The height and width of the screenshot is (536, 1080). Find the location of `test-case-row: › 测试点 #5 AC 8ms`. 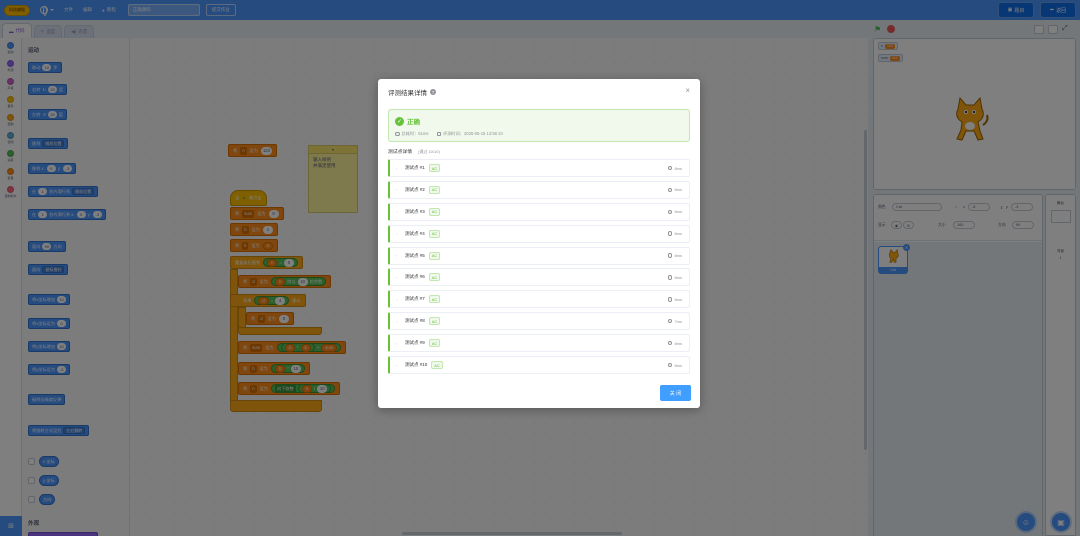

test-case-row: › 测试点 #5 AC 8ms is located at coordinates (539, 255).